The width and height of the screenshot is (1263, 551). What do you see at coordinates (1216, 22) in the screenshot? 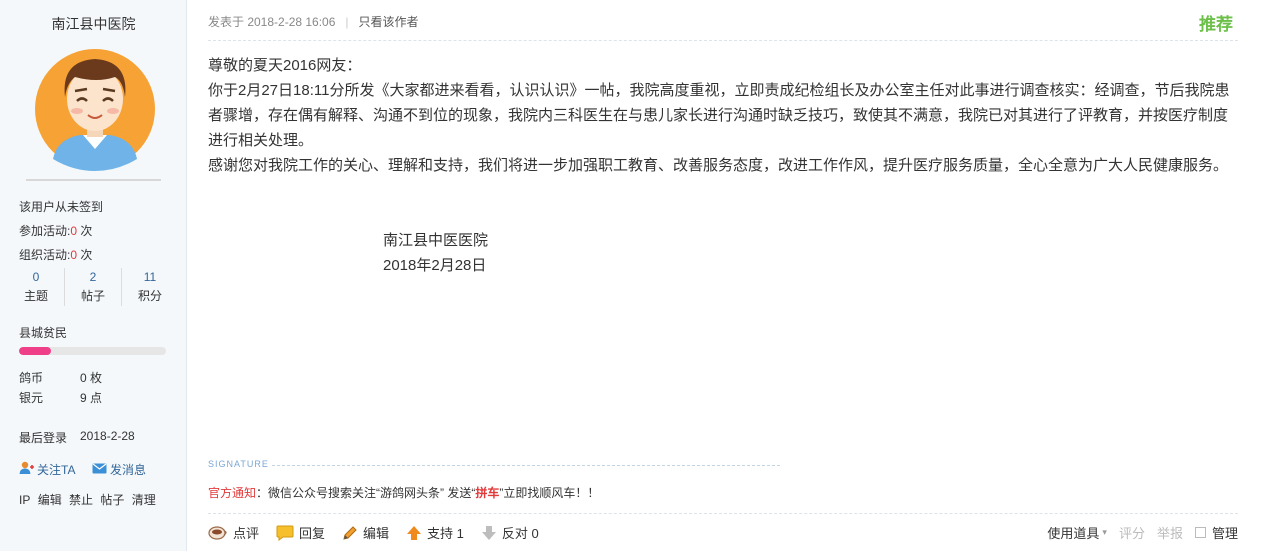
I see `recommend-button: 推荐` at bounding box center [1216, 22].